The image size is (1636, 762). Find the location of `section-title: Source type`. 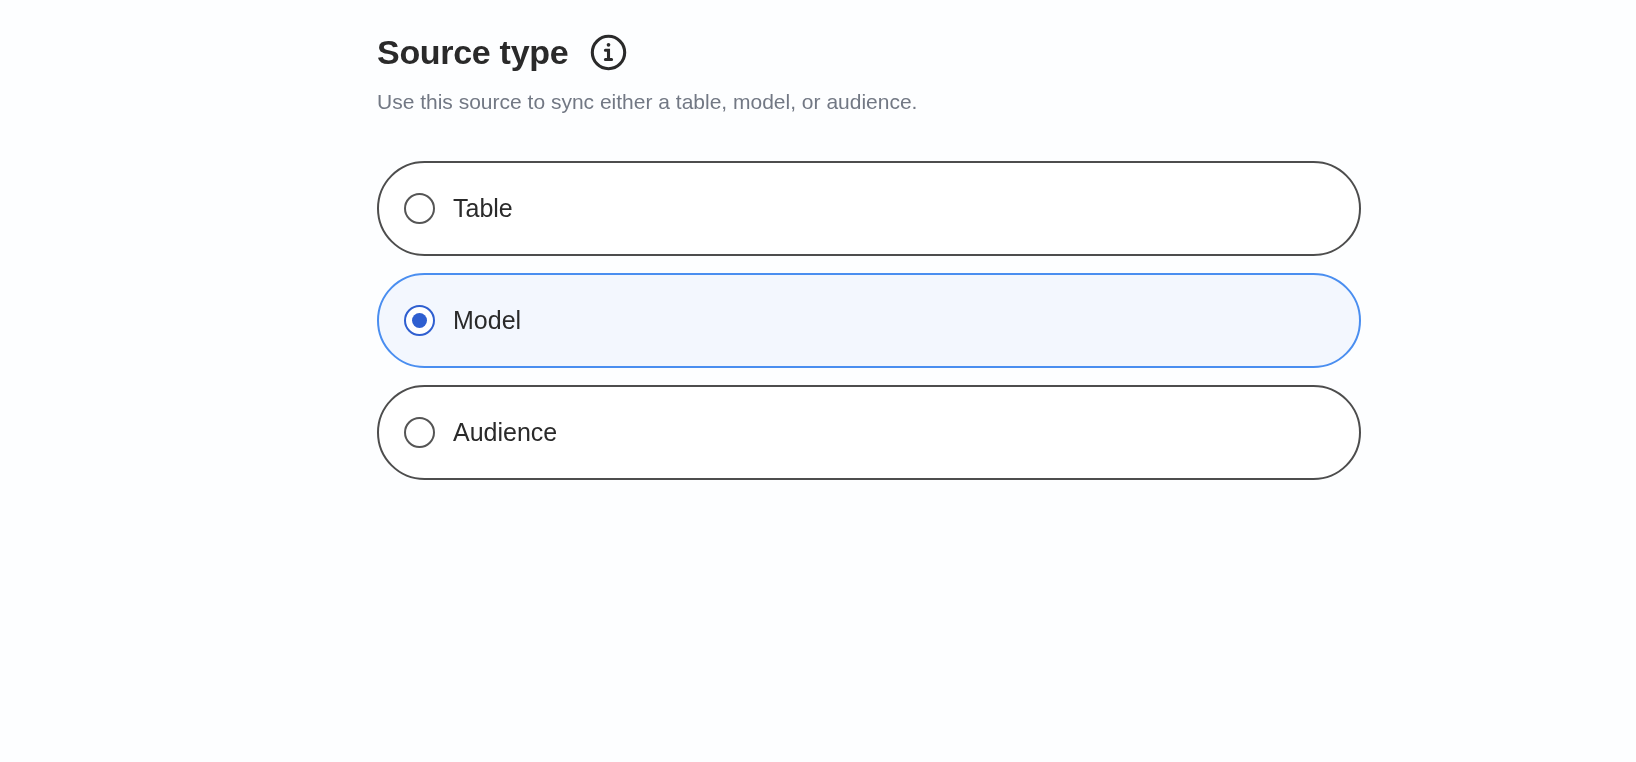

section-title: Source type is located at coordinates (473, 52).